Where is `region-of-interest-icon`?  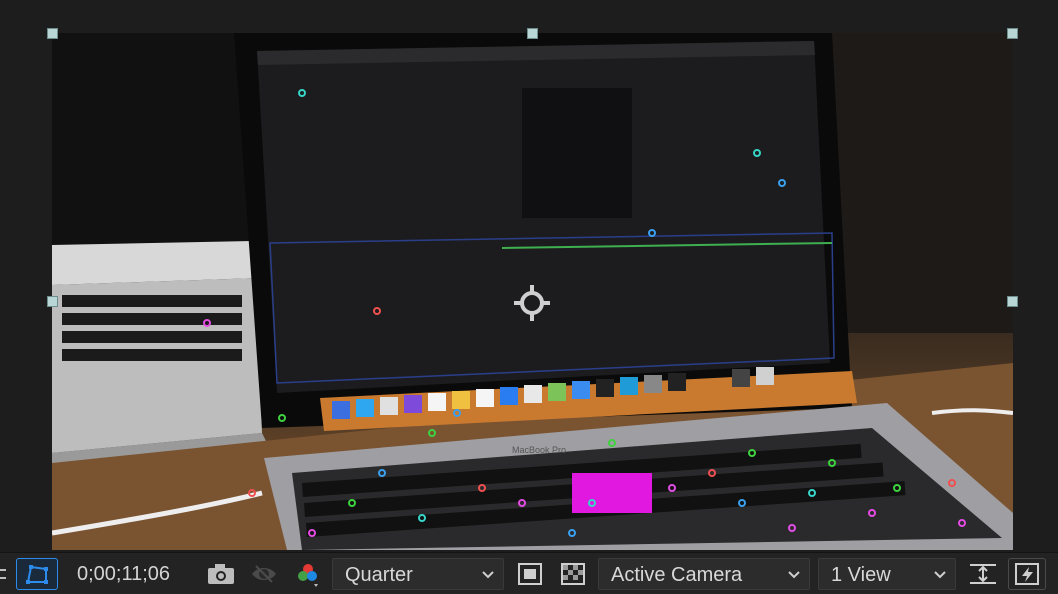
region-of-interest-icon is located at coordinates (530, 574).